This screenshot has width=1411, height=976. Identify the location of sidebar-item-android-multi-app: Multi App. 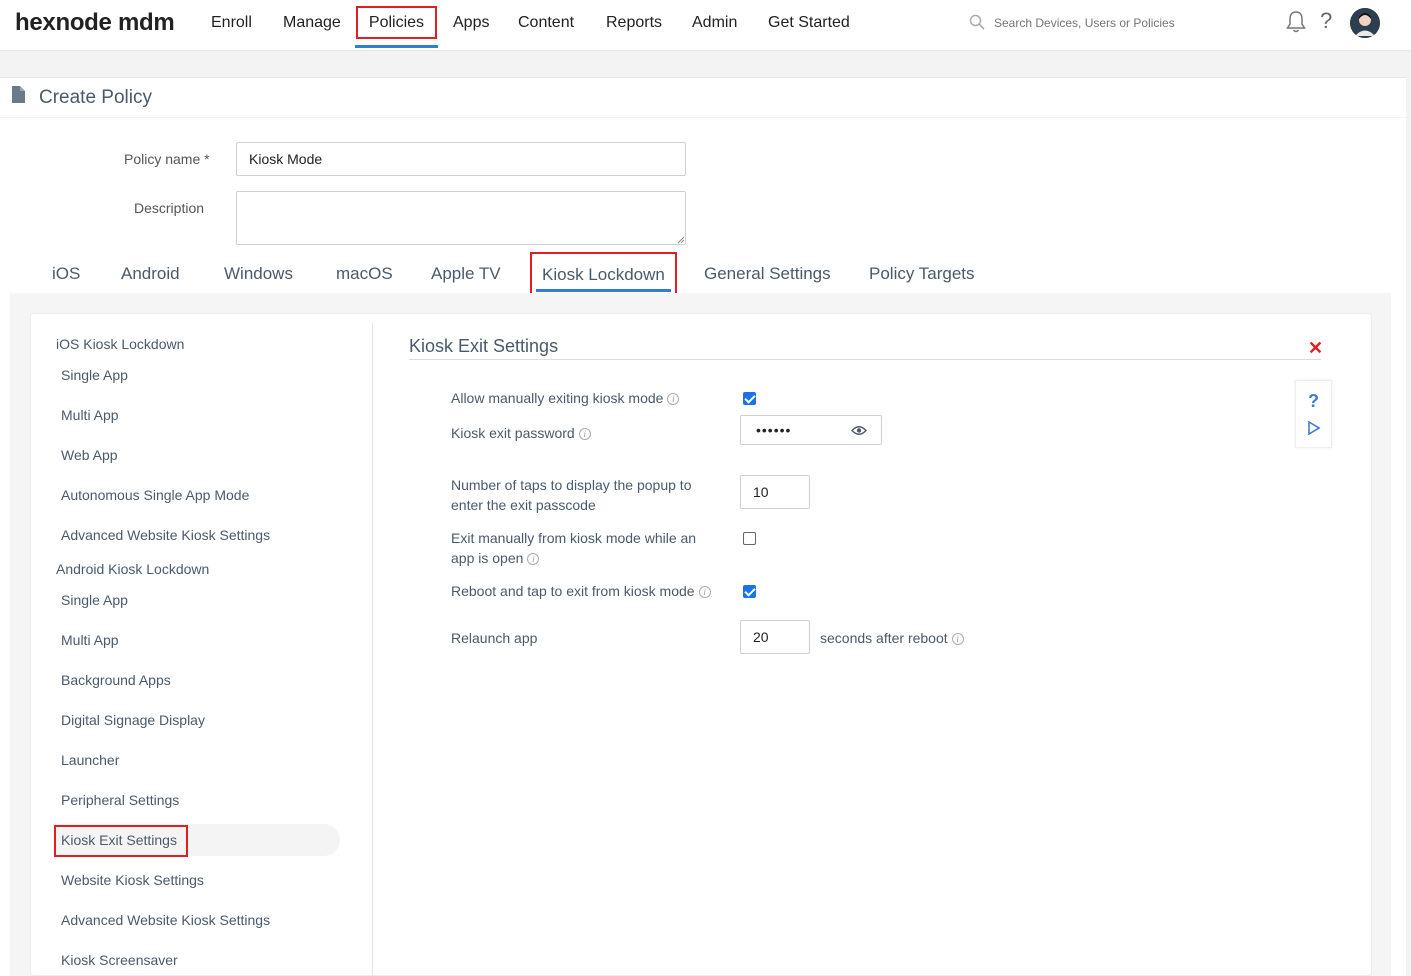
(90, 640).